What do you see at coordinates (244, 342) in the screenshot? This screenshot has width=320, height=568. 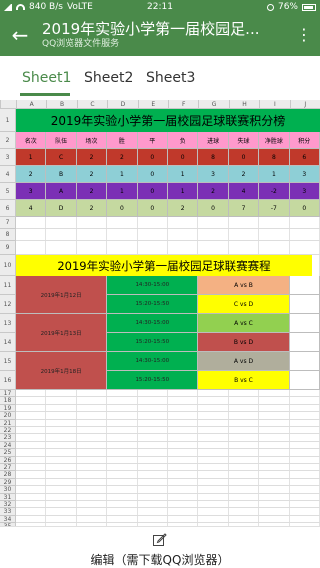 I see `match-cell: B vs D` at bounding box center [244, 342].